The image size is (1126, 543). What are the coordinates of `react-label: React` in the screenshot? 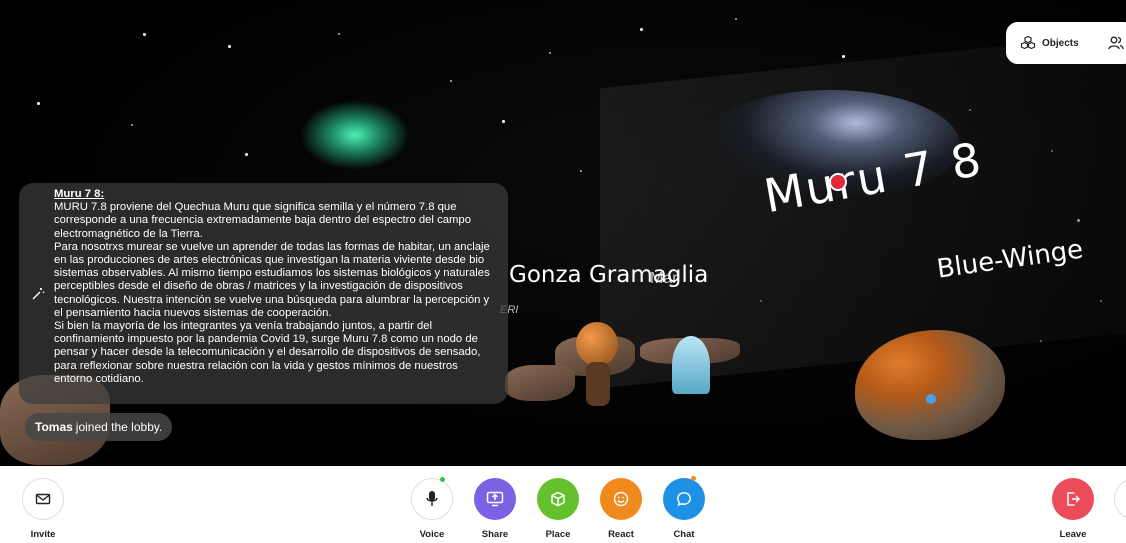 It's located at (621, 534).